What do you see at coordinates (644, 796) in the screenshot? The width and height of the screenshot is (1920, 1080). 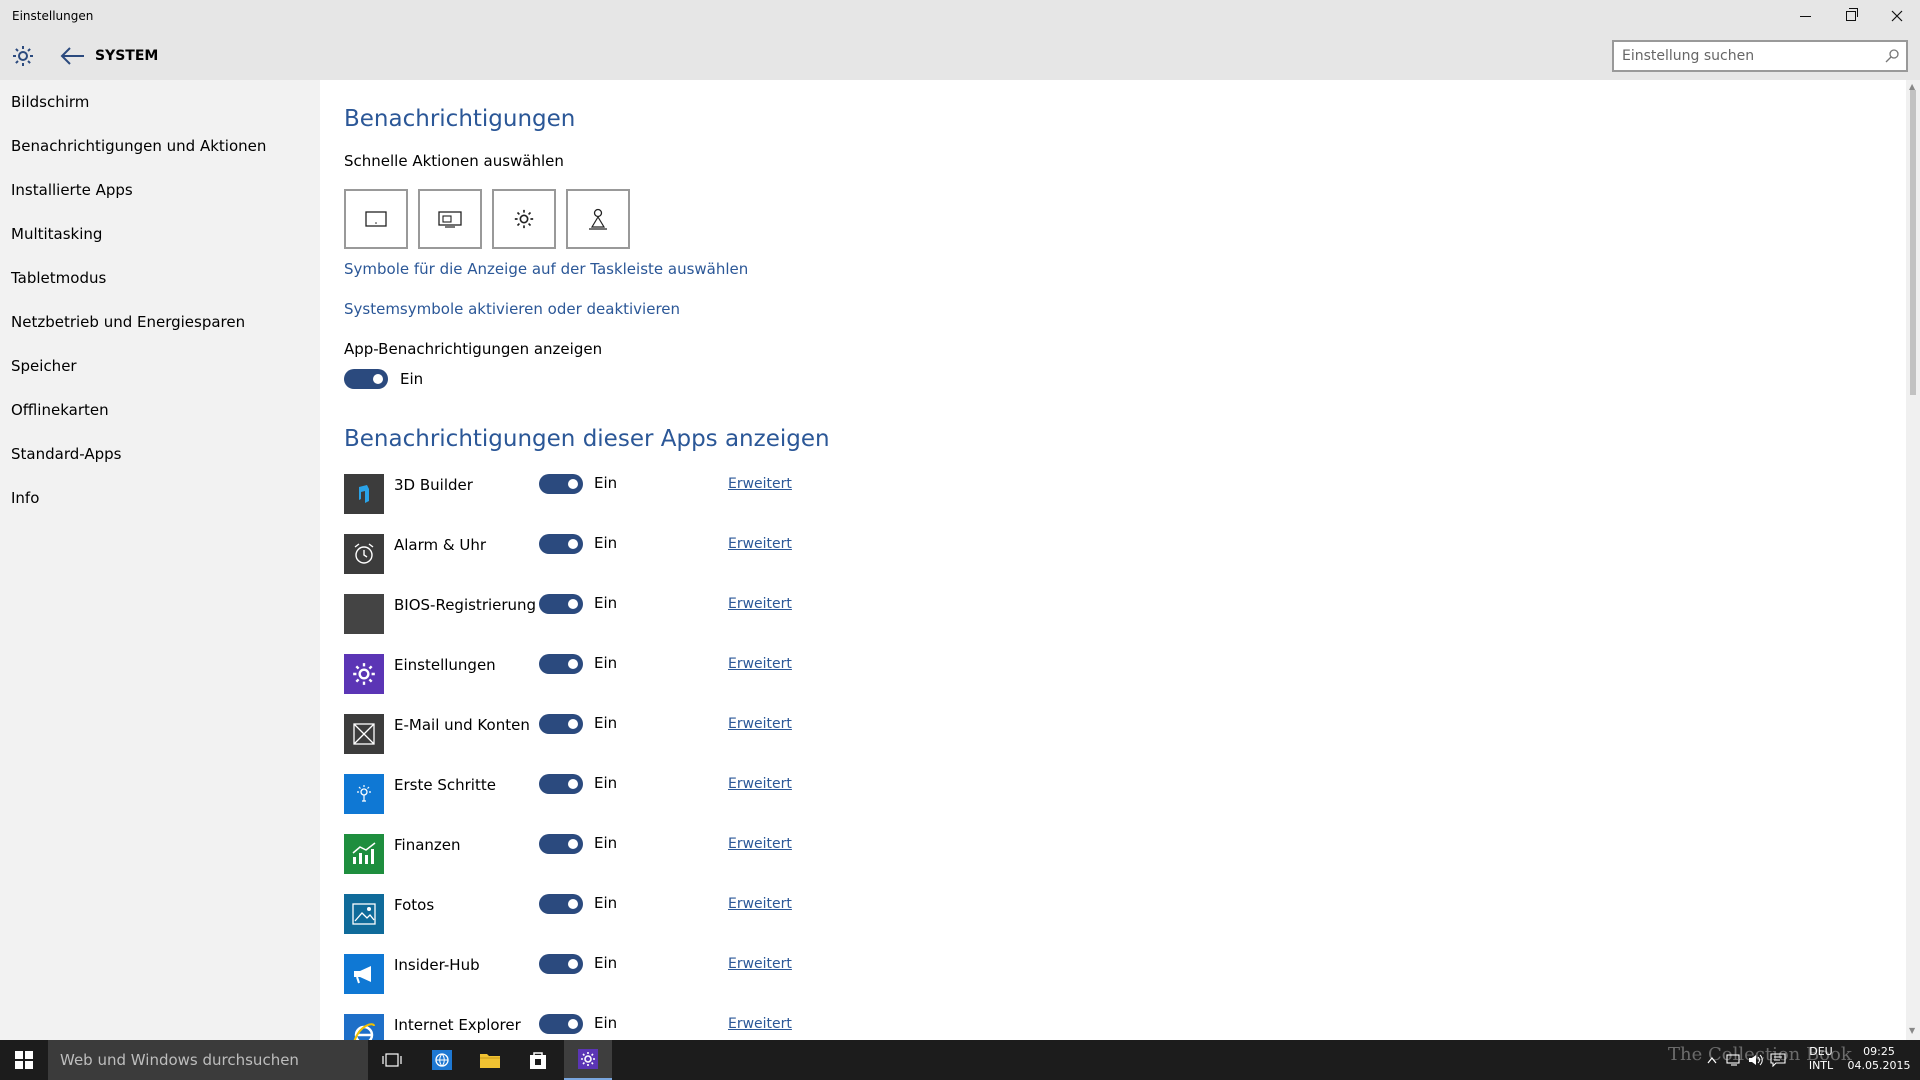 I see `app-row-erste-schritte: Erste Schritte Ein Erweitert` at bounding box center [644, 796].